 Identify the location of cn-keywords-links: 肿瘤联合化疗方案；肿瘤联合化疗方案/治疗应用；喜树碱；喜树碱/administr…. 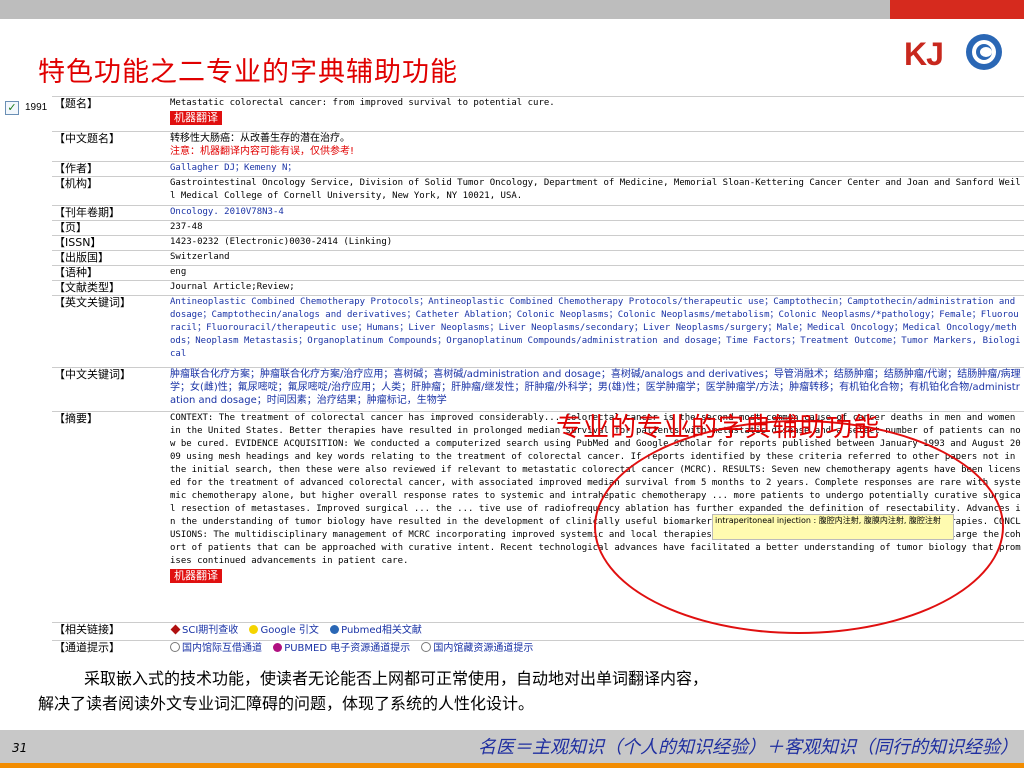
(596, 387).